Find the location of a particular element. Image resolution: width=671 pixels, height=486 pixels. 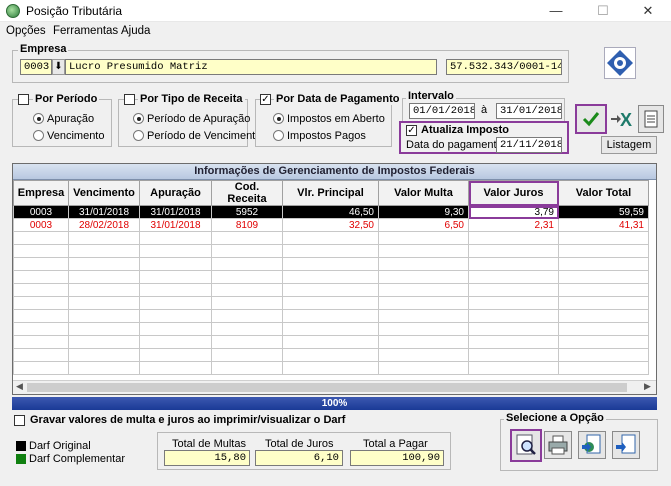

menu-opcoes: Opções is located at coordinates (26, 31).